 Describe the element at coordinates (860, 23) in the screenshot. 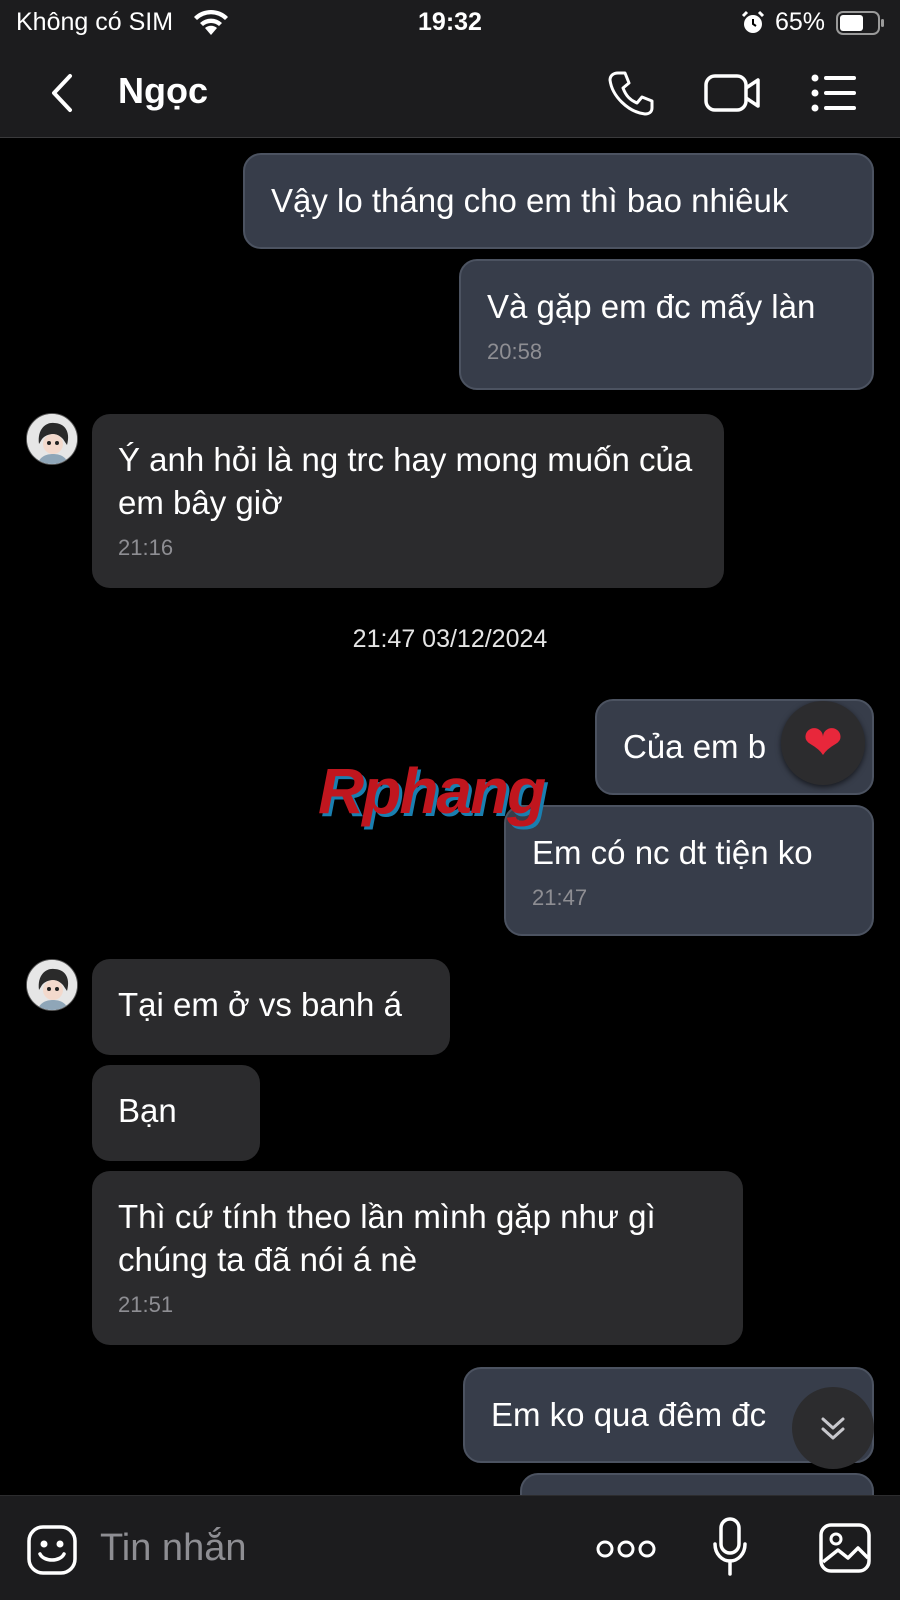

I see `battery-icon` at that location.